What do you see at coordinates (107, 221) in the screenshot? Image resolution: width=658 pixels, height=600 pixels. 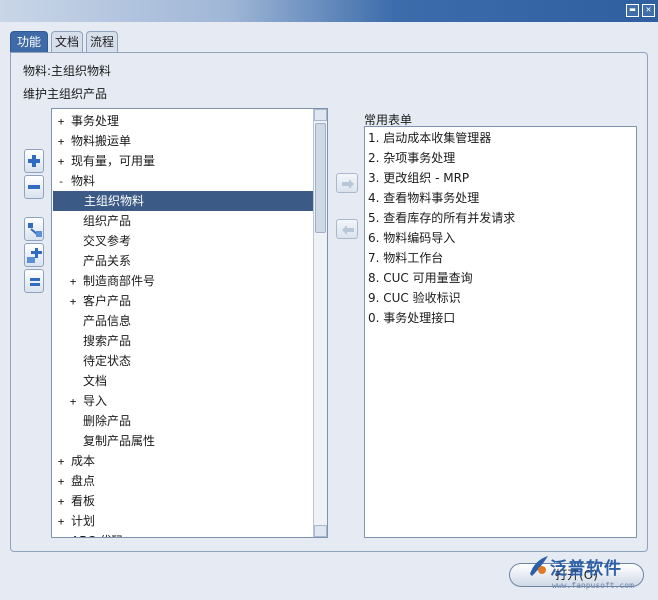 I see `tree-item-label: 组织产品` at bounding box center [107, 221].